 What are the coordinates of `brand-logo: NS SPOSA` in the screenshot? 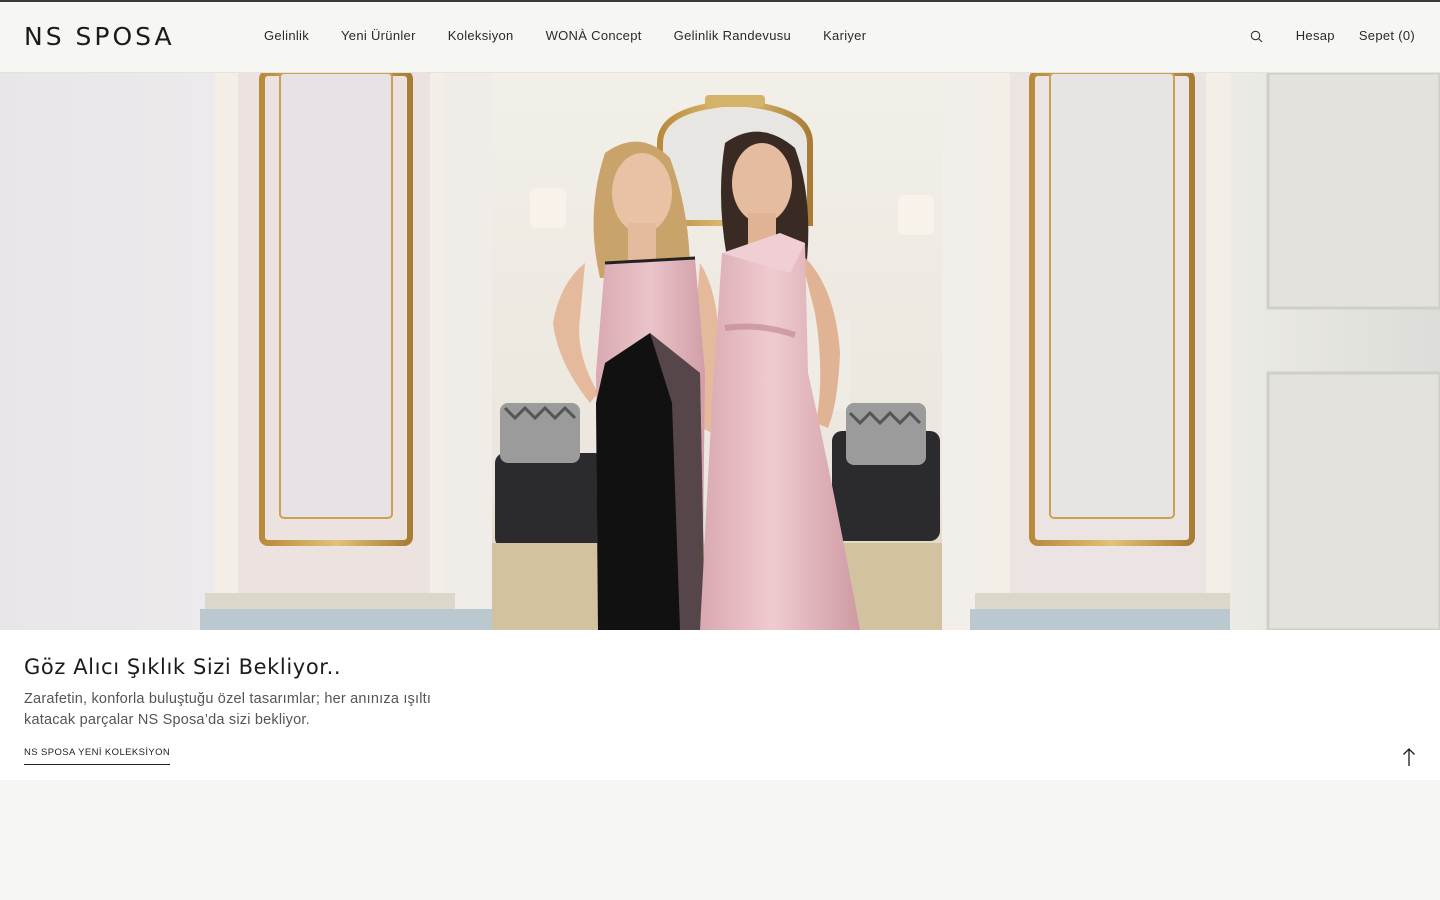 It's located at (99, 37).